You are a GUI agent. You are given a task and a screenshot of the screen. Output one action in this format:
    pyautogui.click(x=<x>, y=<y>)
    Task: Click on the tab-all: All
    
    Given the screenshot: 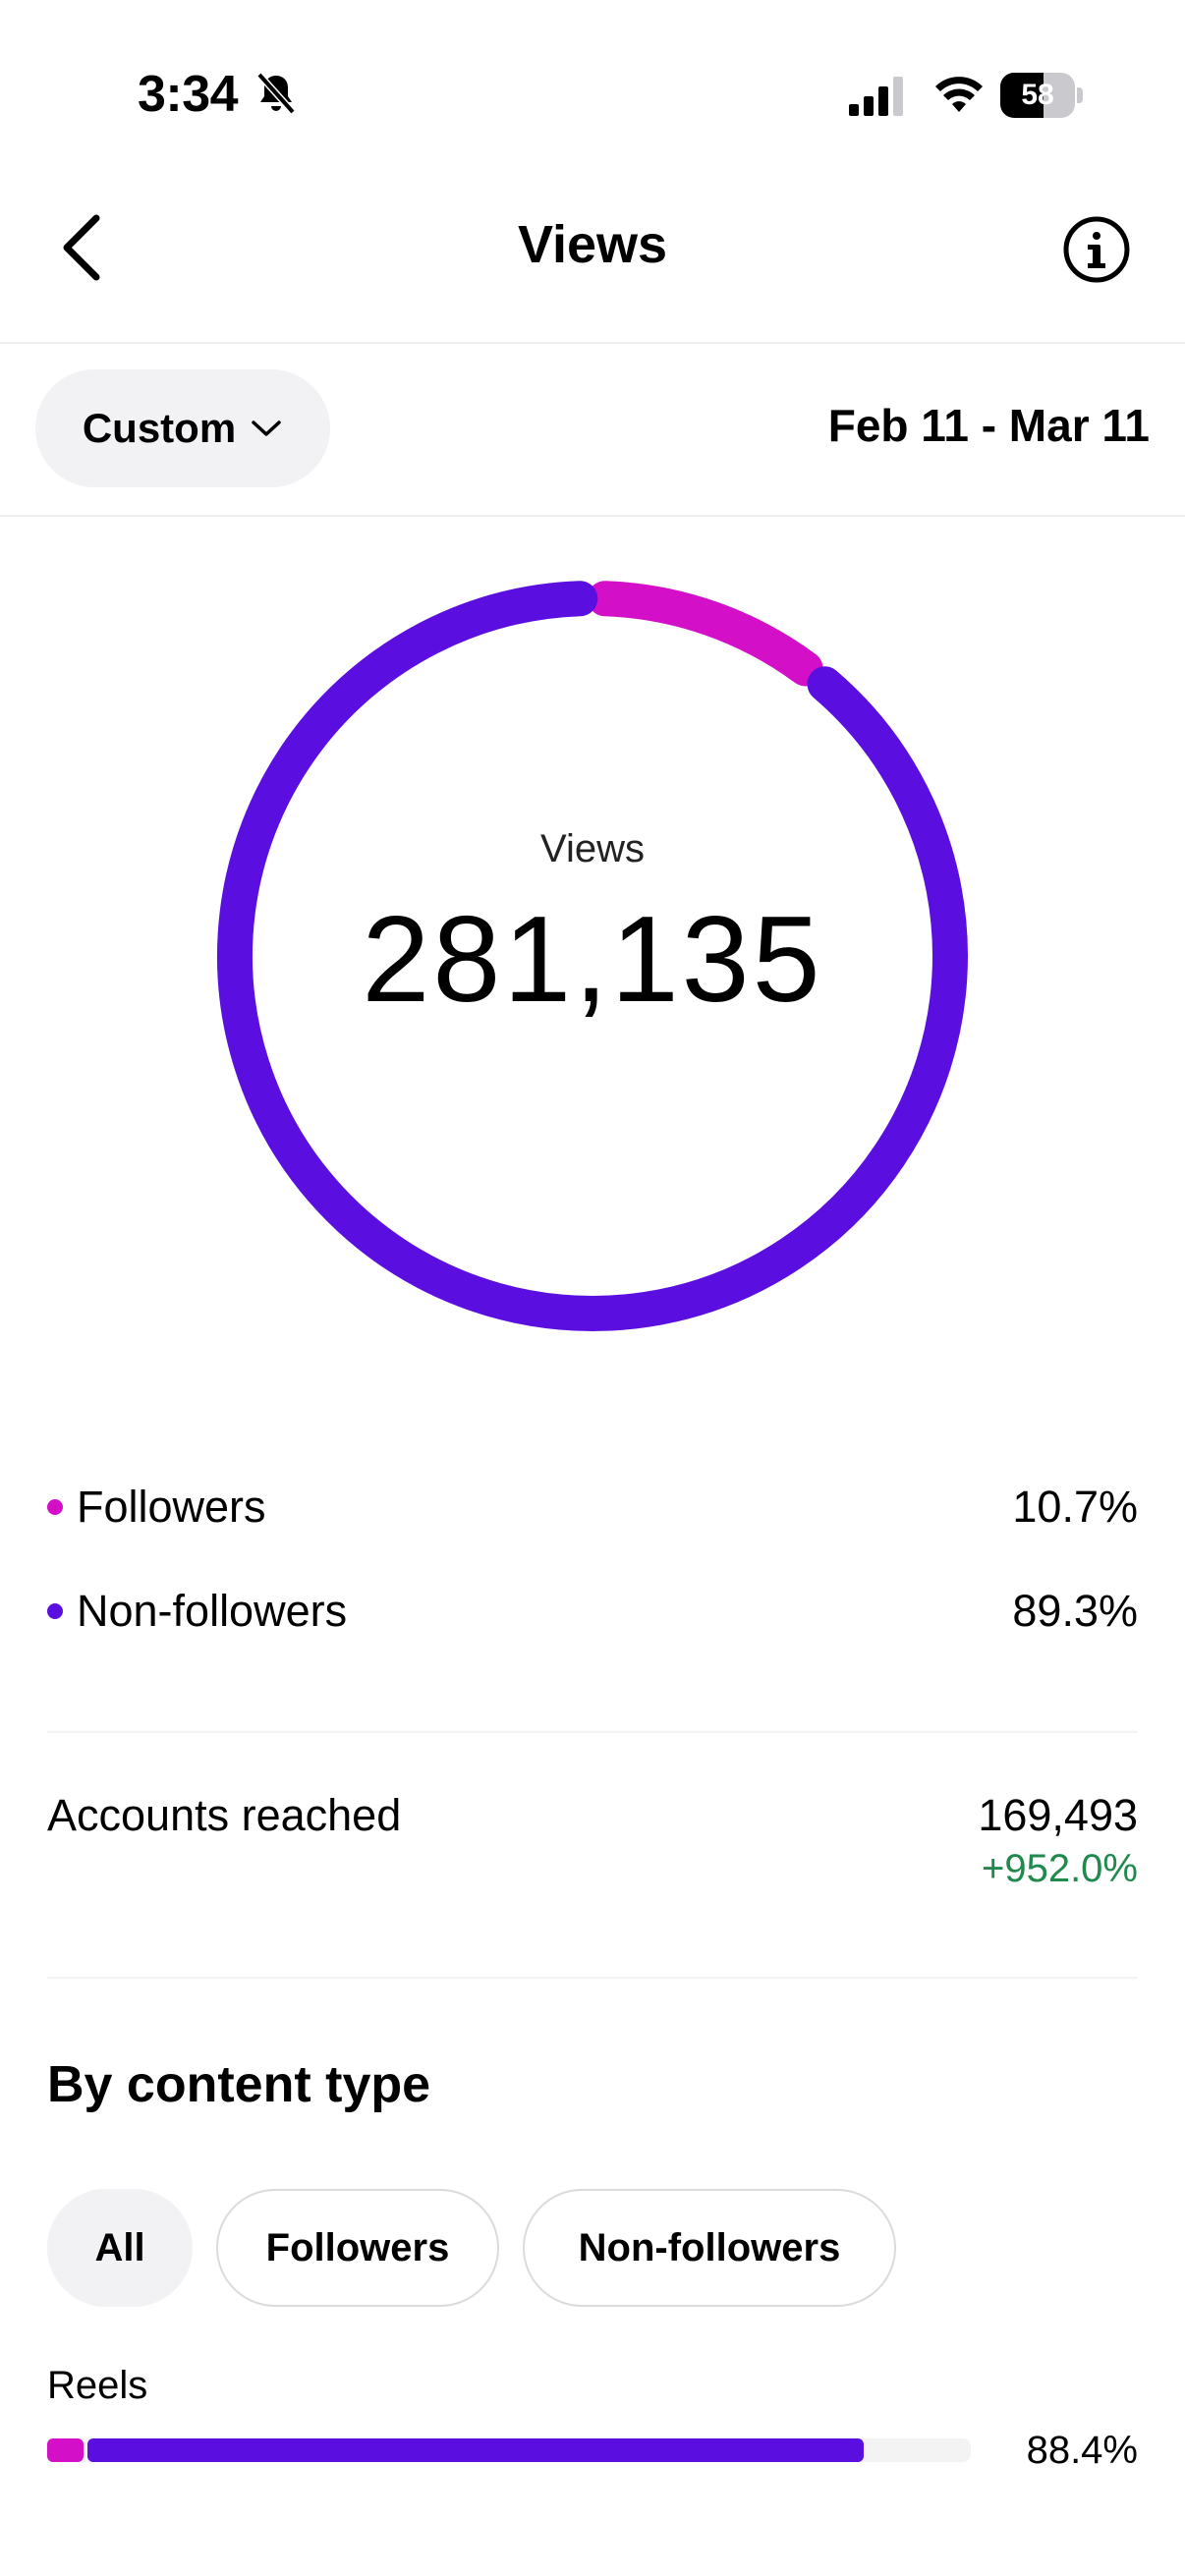 What is the action you would take?
    pyautogui.click(x=120, y=2248)
    